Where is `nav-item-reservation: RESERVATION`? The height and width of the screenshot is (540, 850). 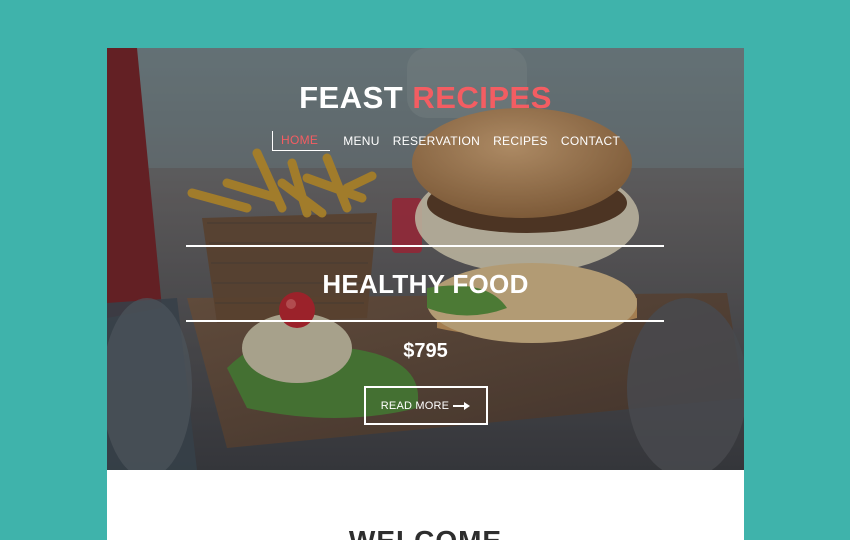 nav-item-reservation: RESERVATION is located at coordinates (436, 141).